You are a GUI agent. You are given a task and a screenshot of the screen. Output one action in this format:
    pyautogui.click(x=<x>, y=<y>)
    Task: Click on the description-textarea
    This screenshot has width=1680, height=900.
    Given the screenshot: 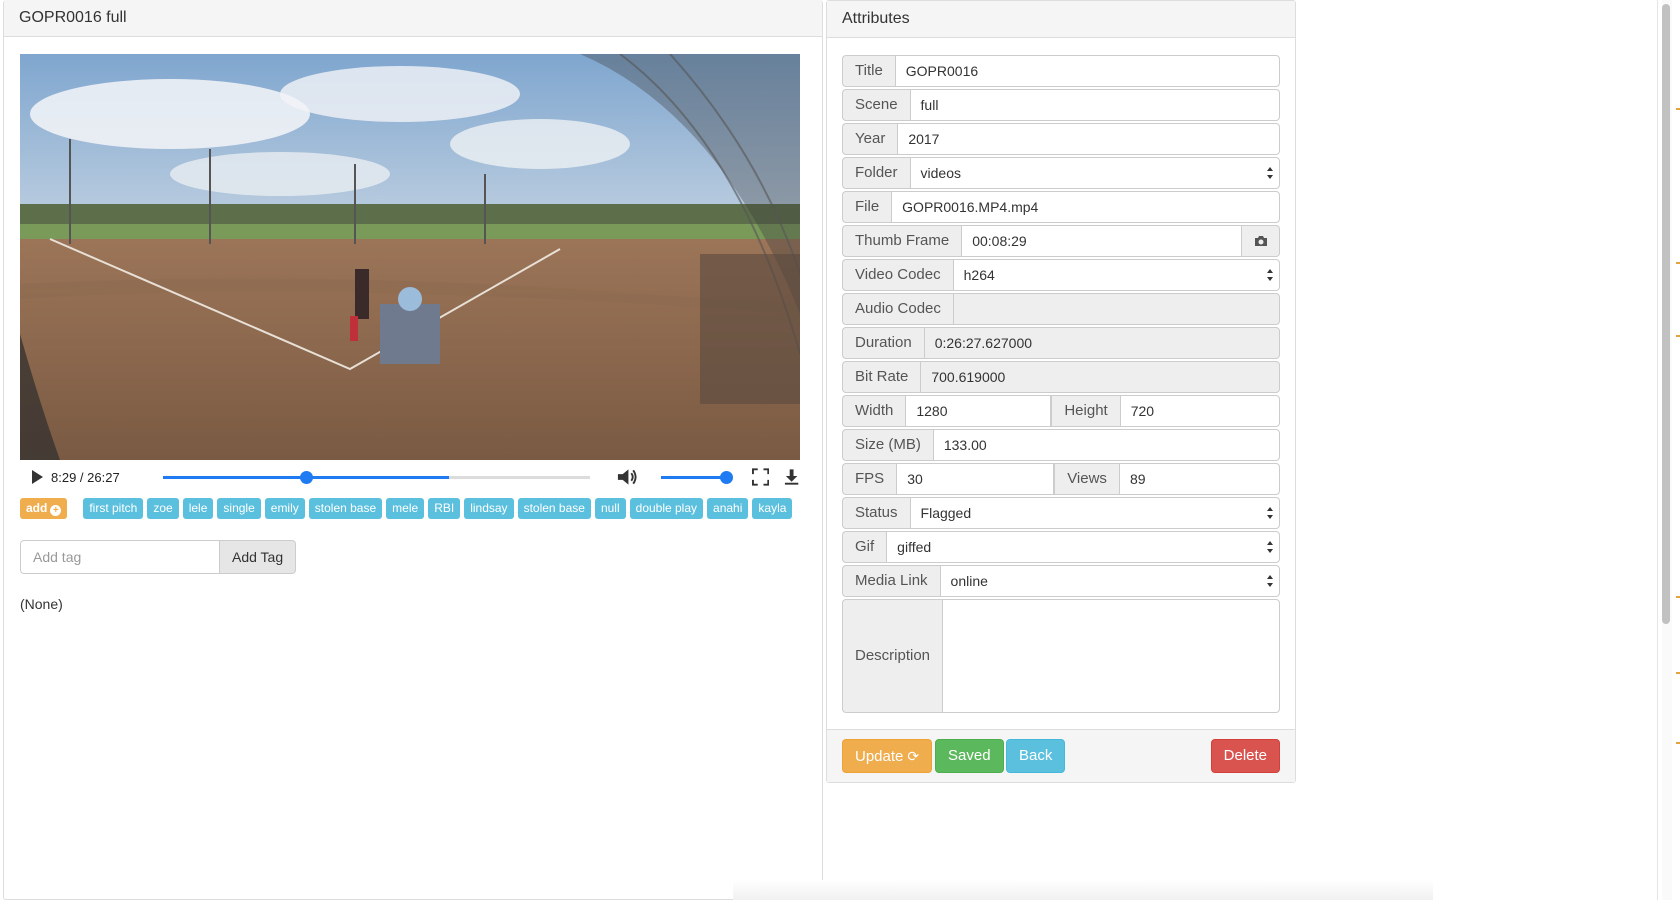 What is the action you would take?
    pyautogui.click(x=1111, y=656)
    